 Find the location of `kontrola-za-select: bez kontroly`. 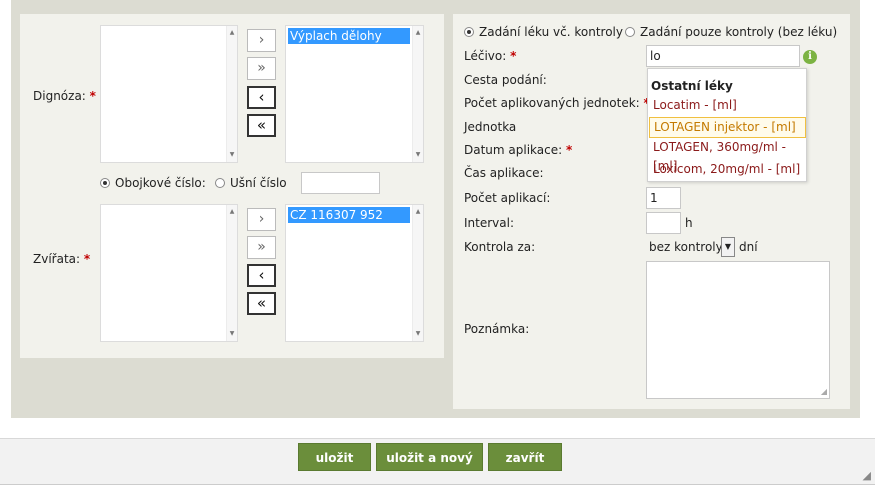

kontrola-za-select: bez kontroly is located at coordinates (686, 247).